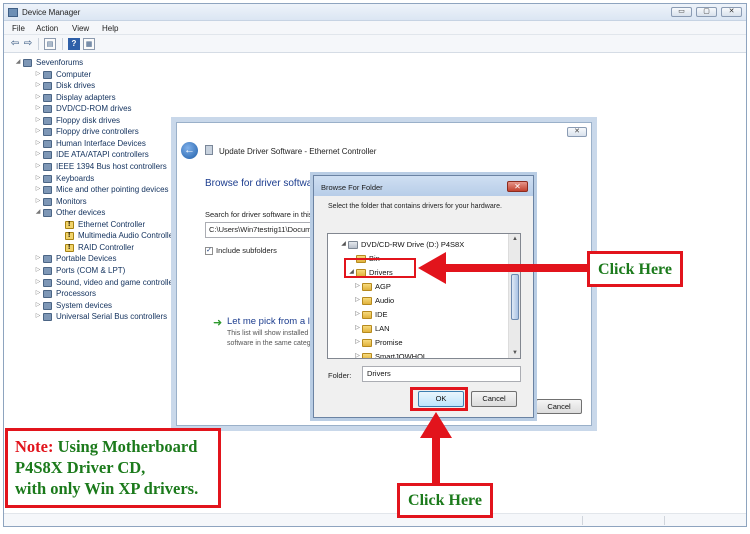 The width and height of the screenshot is (750, 534). Describe the element at coordinates (352, 187) in the screenshot. I see `dialog-title: Browse For Folder` at that location.